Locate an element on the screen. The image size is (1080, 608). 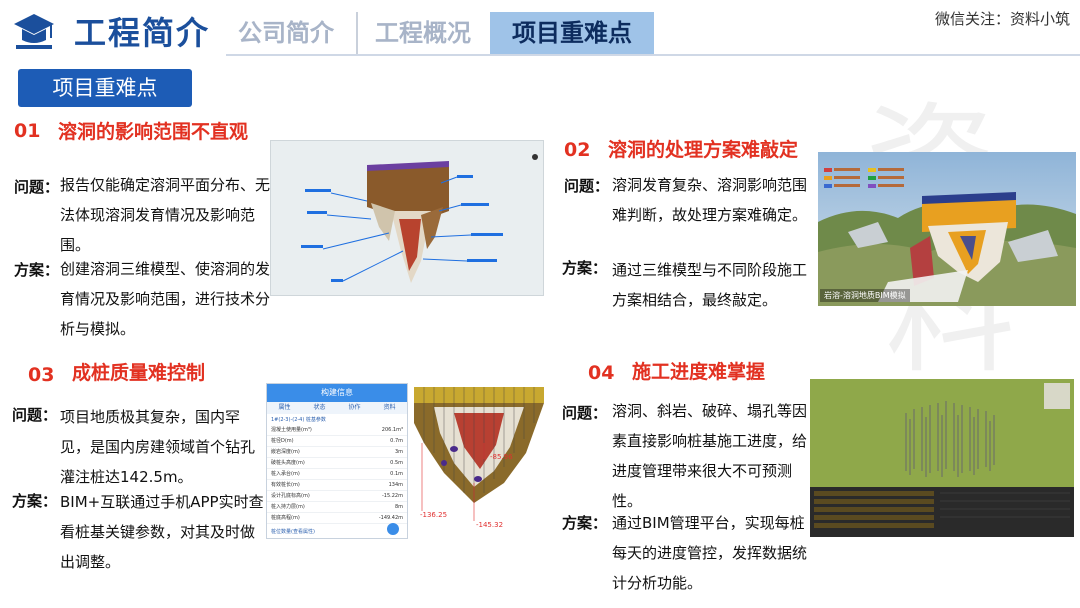
param-value: -15.22m is located at coordinates (392, 496).